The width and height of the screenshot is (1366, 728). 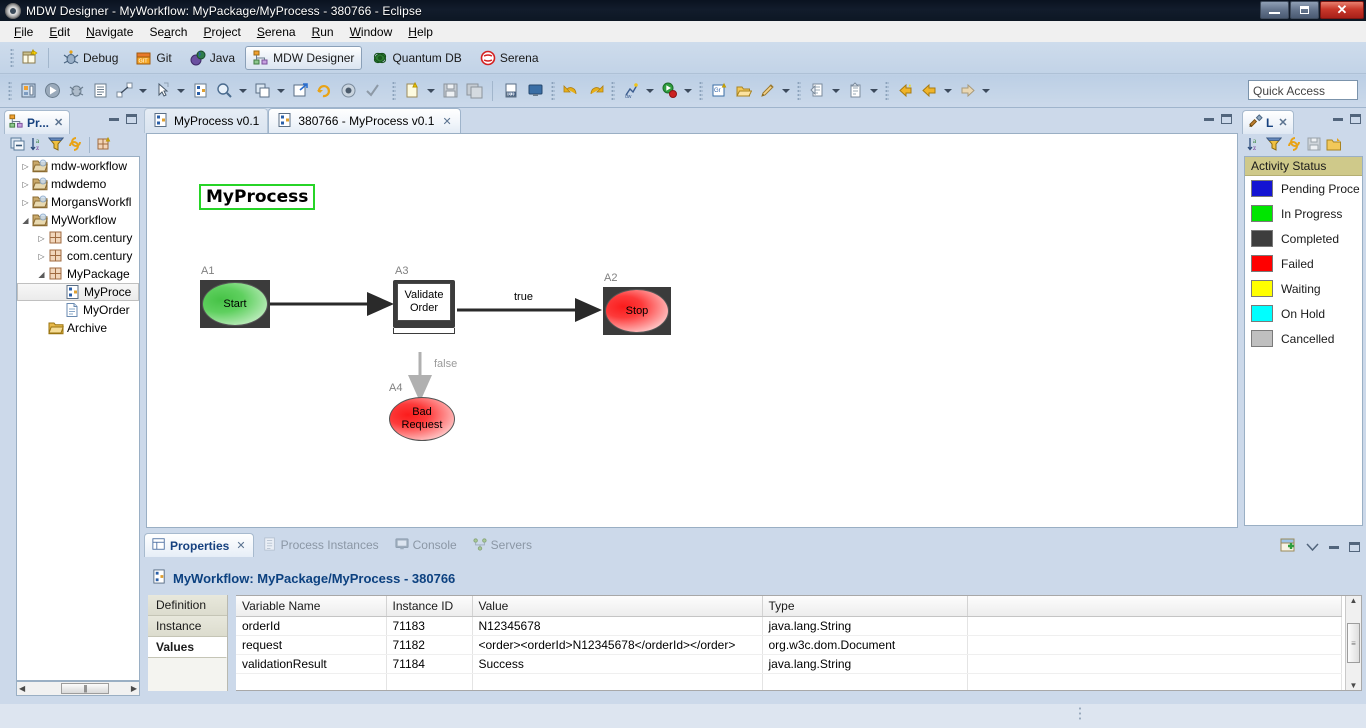 I want to click on hscroll-thumb: |||, so click(x=85, y=688).